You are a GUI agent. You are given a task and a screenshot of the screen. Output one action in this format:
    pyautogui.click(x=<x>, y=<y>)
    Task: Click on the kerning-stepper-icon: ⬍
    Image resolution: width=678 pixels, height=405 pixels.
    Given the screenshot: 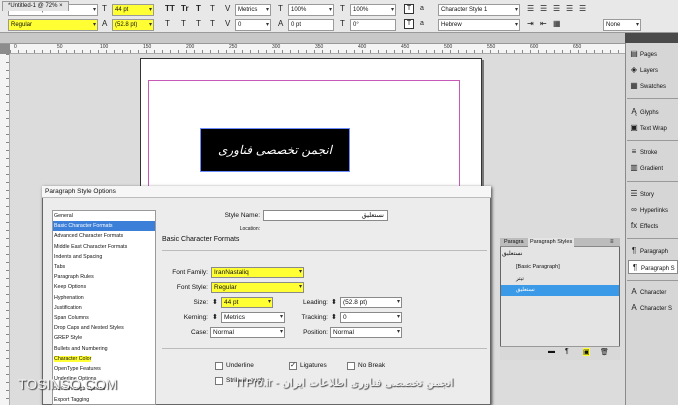 What is the action you would take?
    pyautogui.click(x=215, y=317)
    